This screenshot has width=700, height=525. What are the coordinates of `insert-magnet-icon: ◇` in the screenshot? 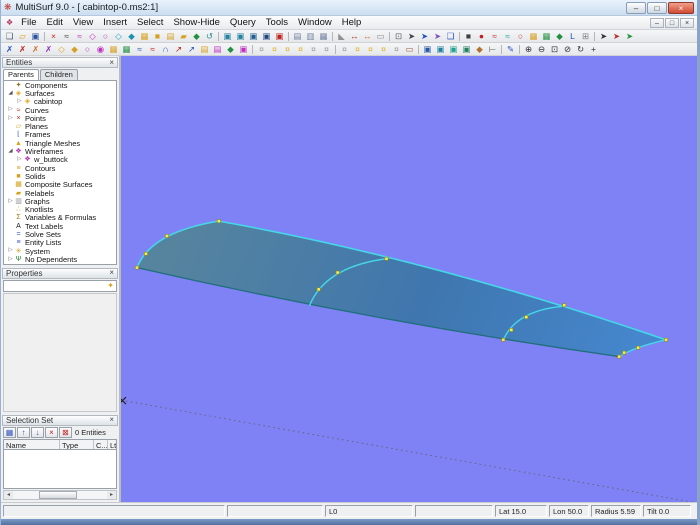 It's located at (93, 36).